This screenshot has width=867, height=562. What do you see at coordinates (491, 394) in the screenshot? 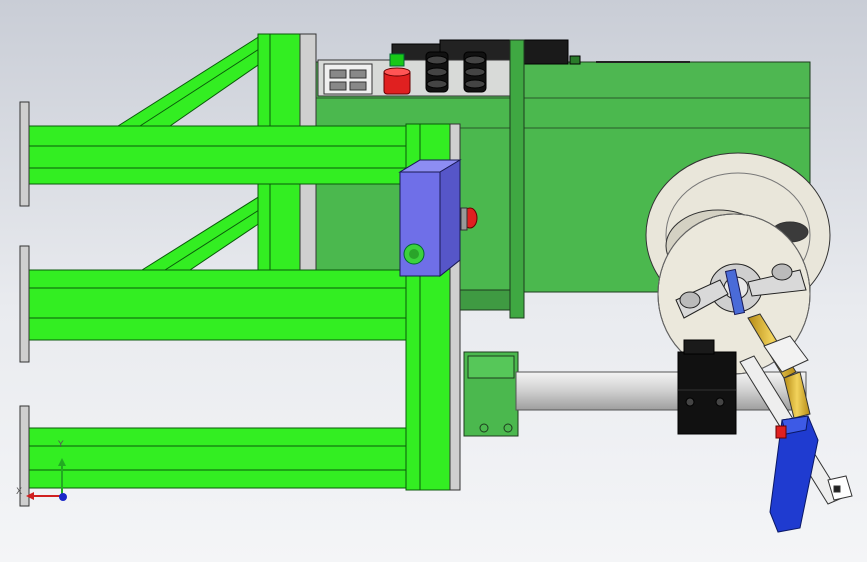
I see `tube-mount` at bounding box center [491, 394].